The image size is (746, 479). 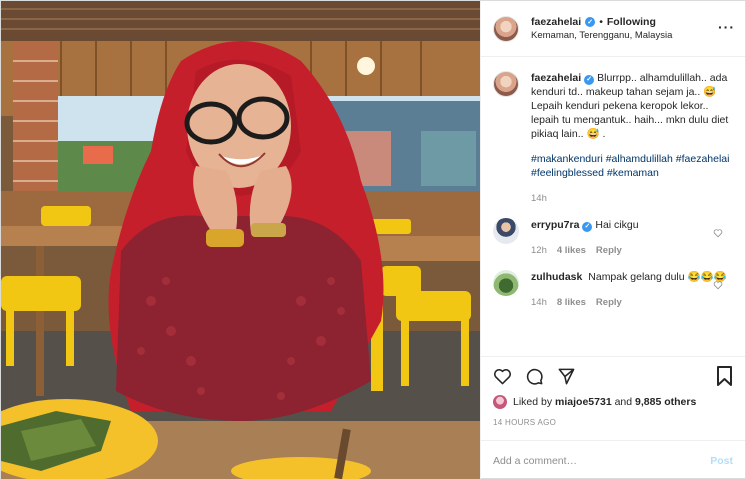 I want to click on comment-item: errypu7ra ✓ Hai cikgu 12h 4 likes Reply, so click(x=612, y=238).